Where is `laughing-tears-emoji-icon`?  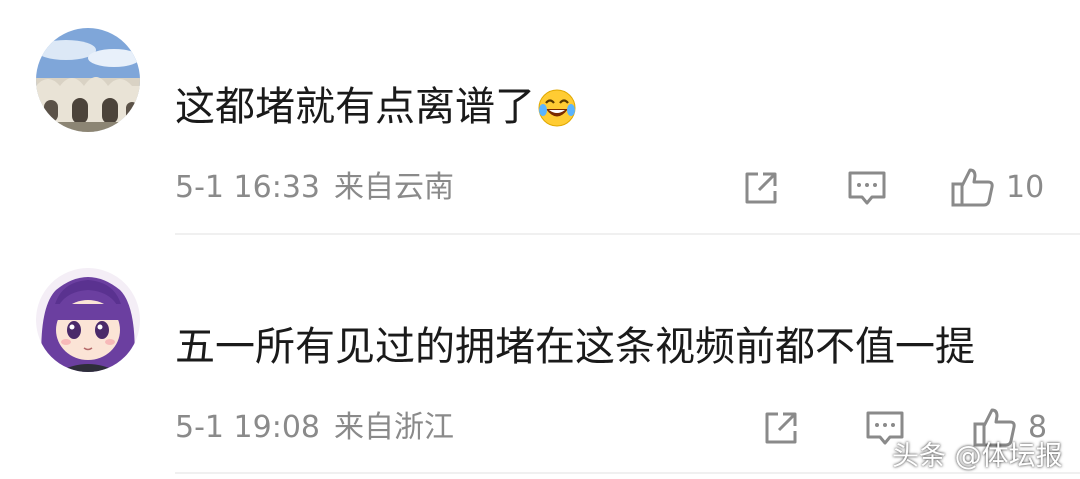 laughing-tears-emoji-icon is located at coordinates (557, 114).